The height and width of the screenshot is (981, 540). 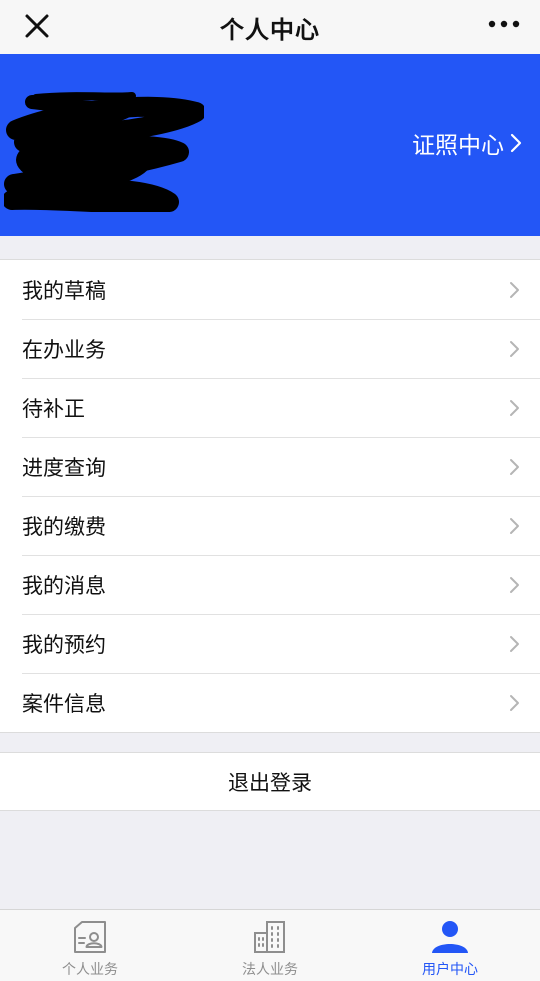 What do you see at coordinates (270, 466) in the screenshot?
I see `menu-item-progress-query: 进度查询` at bounding box center [270, 466].